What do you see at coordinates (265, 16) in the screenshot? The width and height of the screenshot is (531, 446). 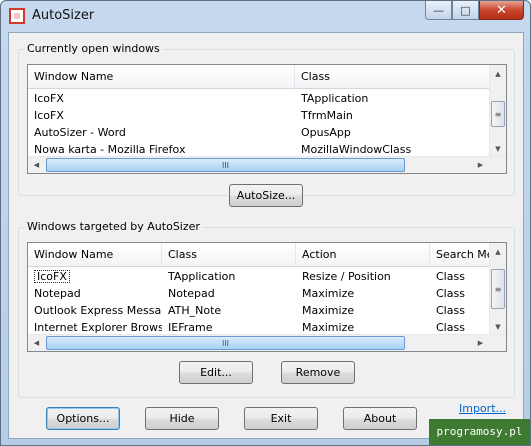 I see `title-bar: AutoSizer — □ ✕` at bounding box center [265, 16].